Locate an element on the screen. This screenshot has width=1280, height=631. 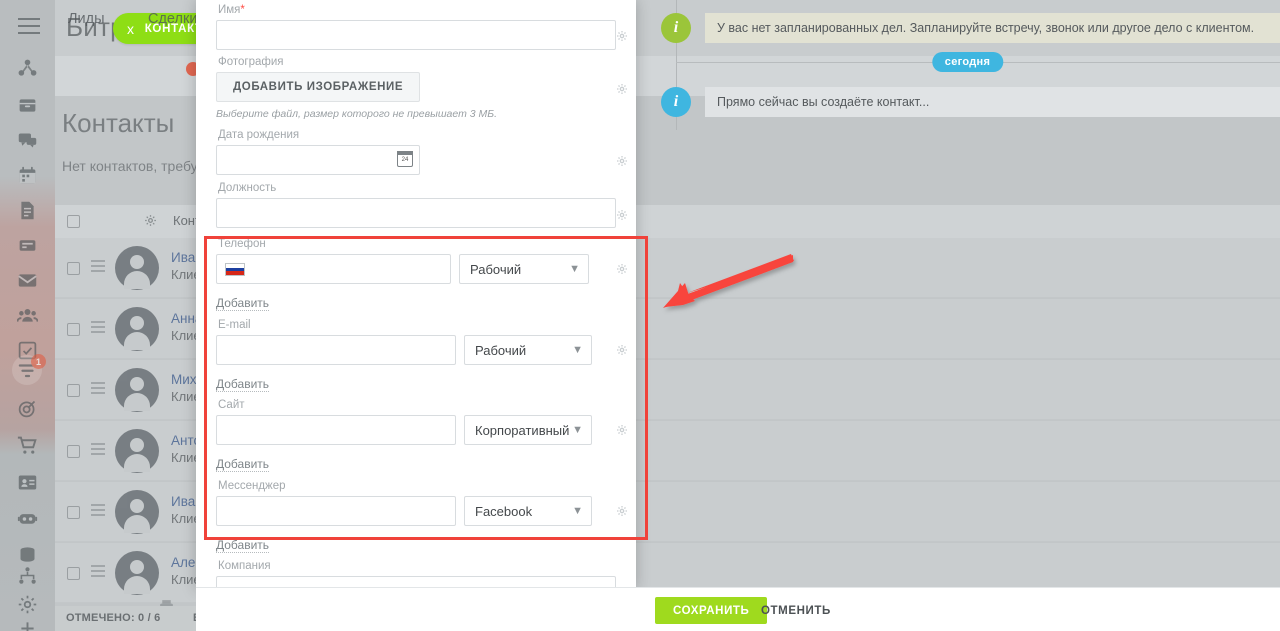
name-input is located at coordinates (416, 35).